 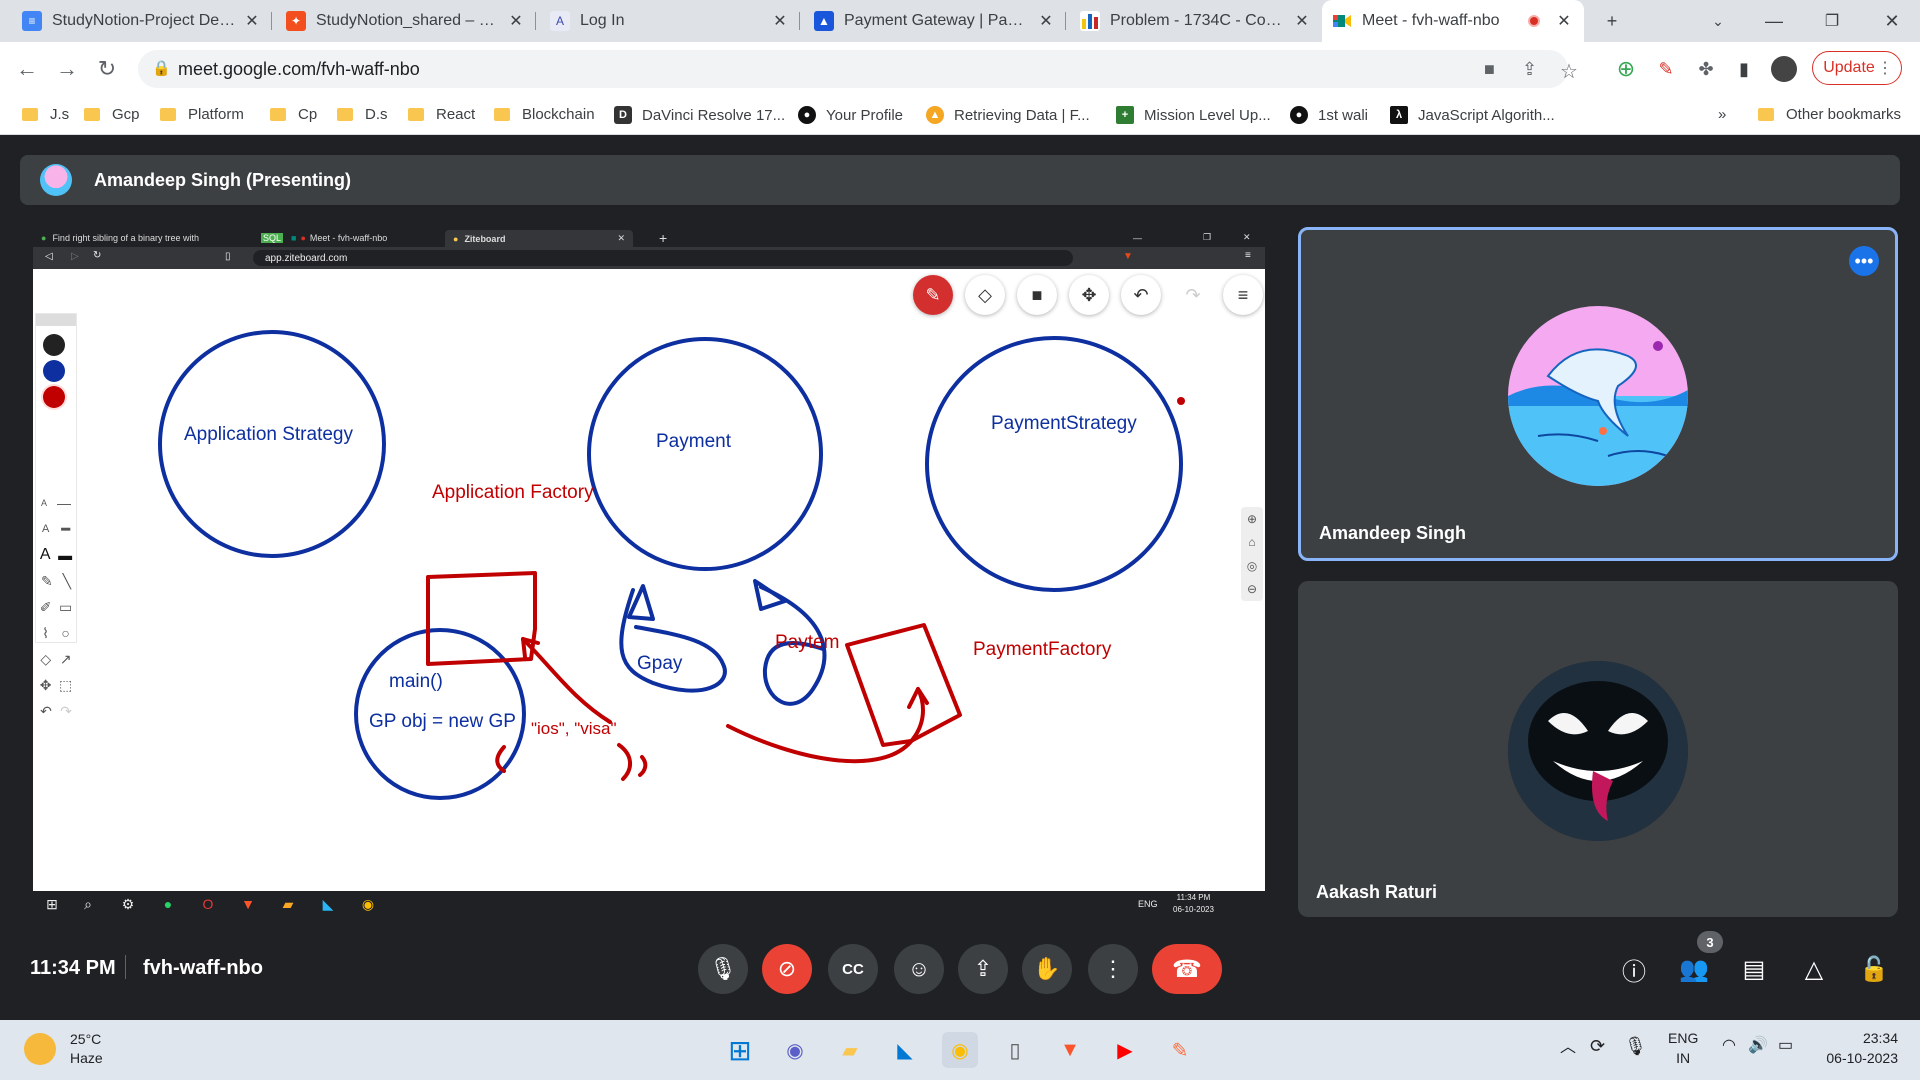 I want to click on recording-icon, so click(x=1534, y=21).